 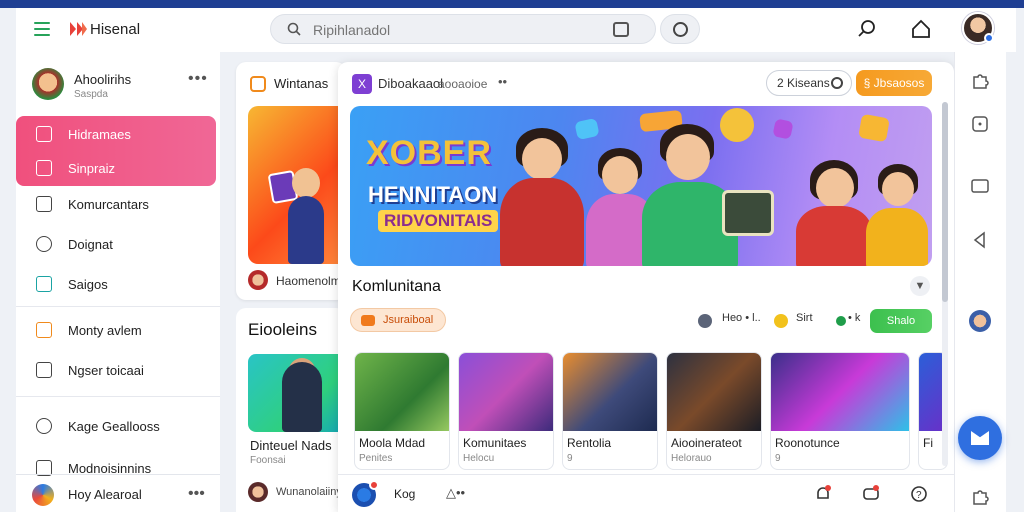 What do you see at coordinates (901, 321) in the screenshot?
I see `share-button: Shalo` at bounding box center [901, 321].